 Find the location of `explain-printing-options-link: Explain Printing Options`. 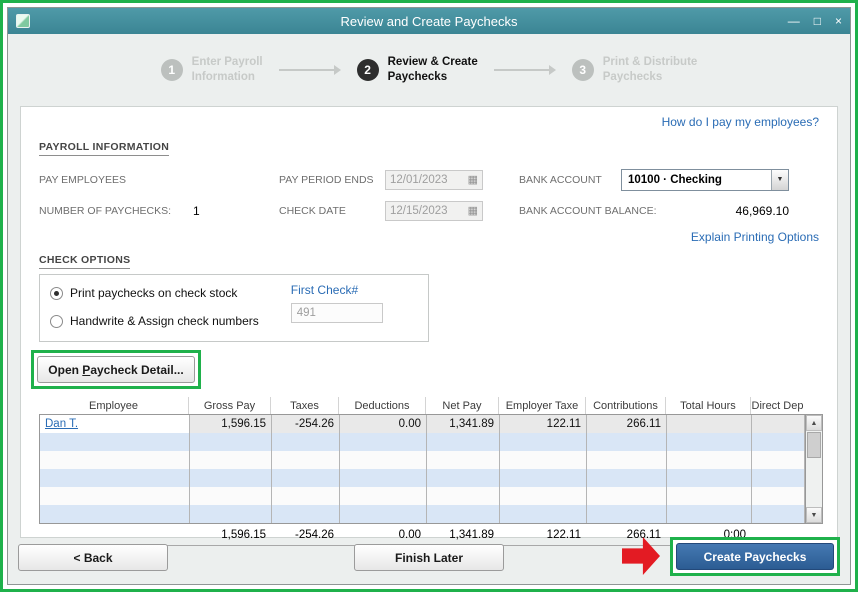

explain-printing-options-link: Explain Printing Options is located at coordinates (429, 237).